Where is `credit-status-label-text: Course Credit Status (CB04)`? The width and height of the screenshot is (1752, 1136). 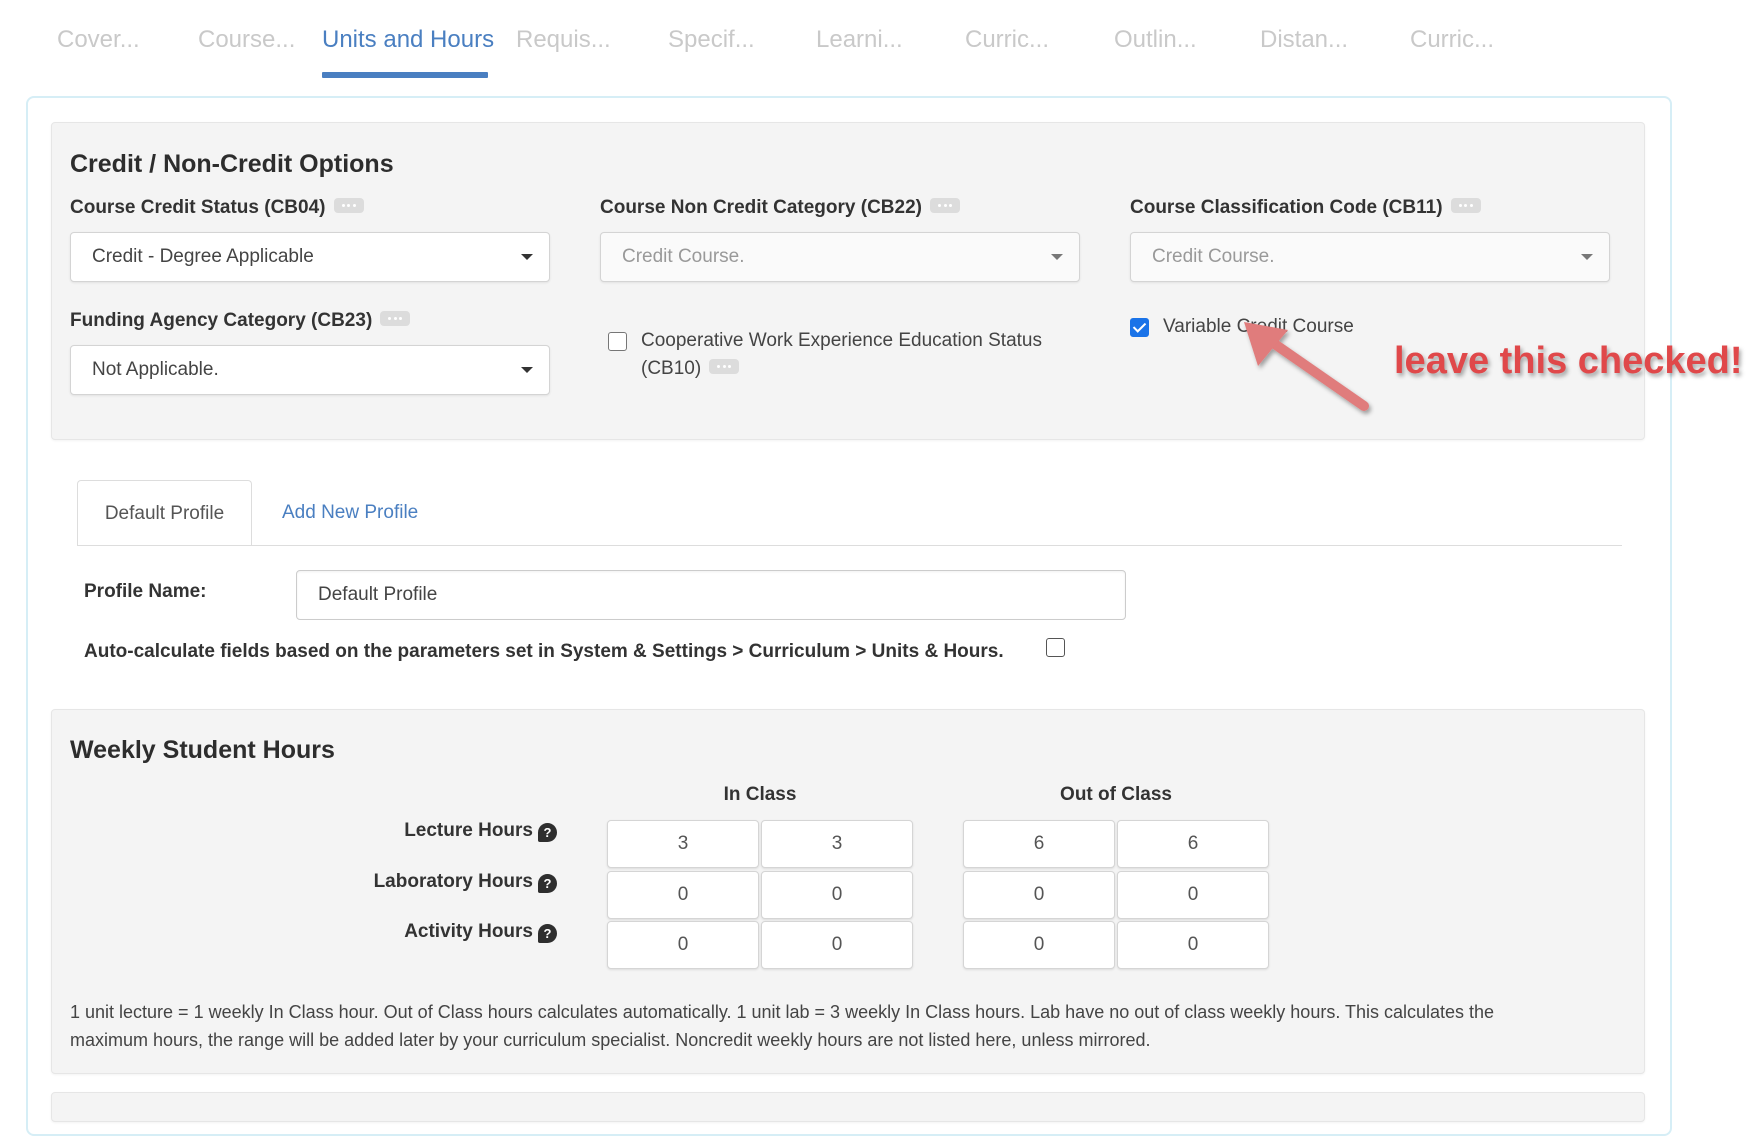
credit-status-label-text: Course Credit Status (CB04) is located at coordinates (198, 207).